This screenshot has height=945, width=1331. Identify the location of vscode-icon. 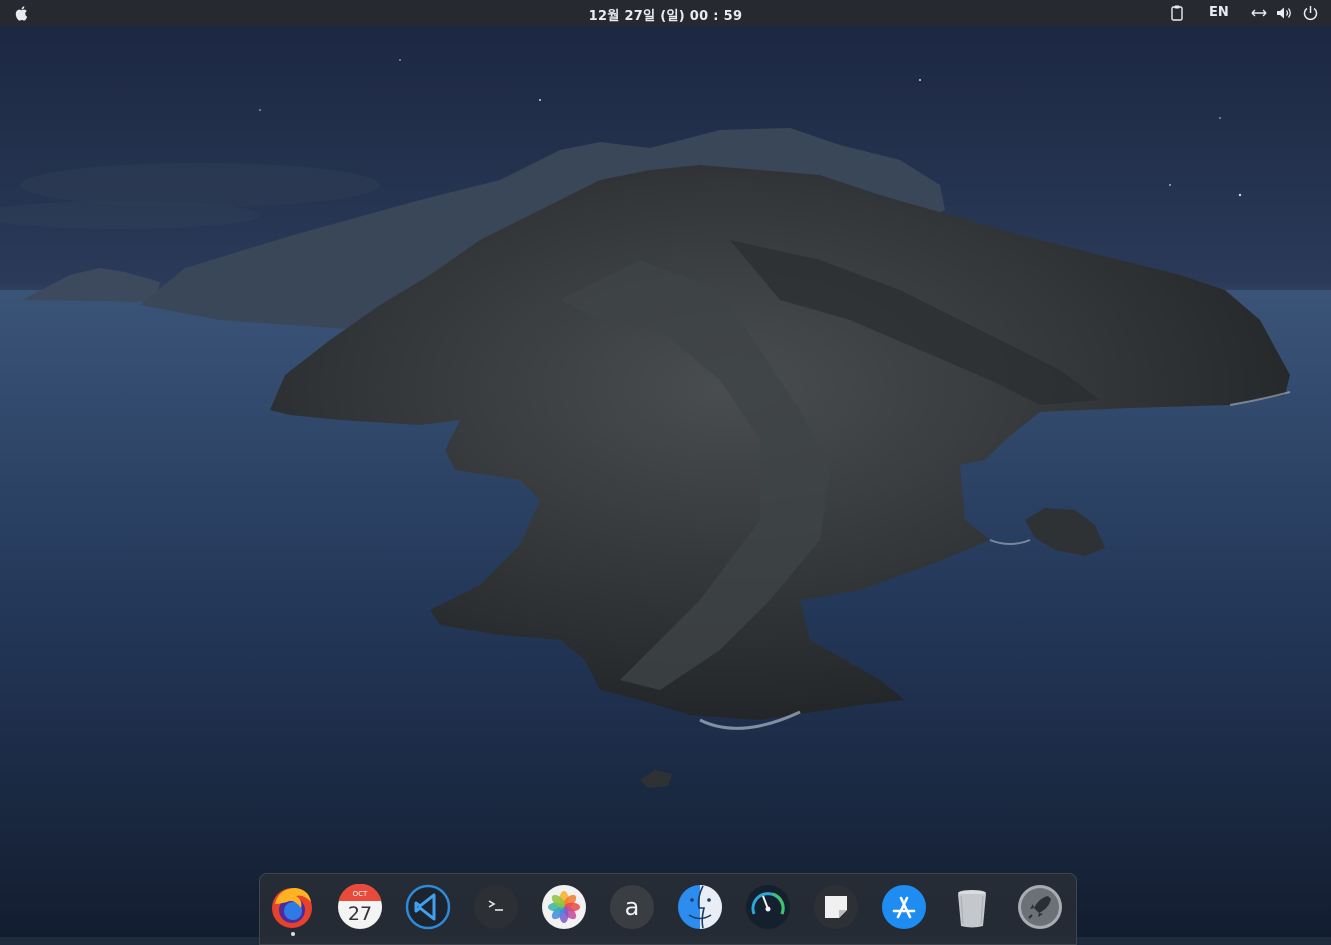
(428, 907).